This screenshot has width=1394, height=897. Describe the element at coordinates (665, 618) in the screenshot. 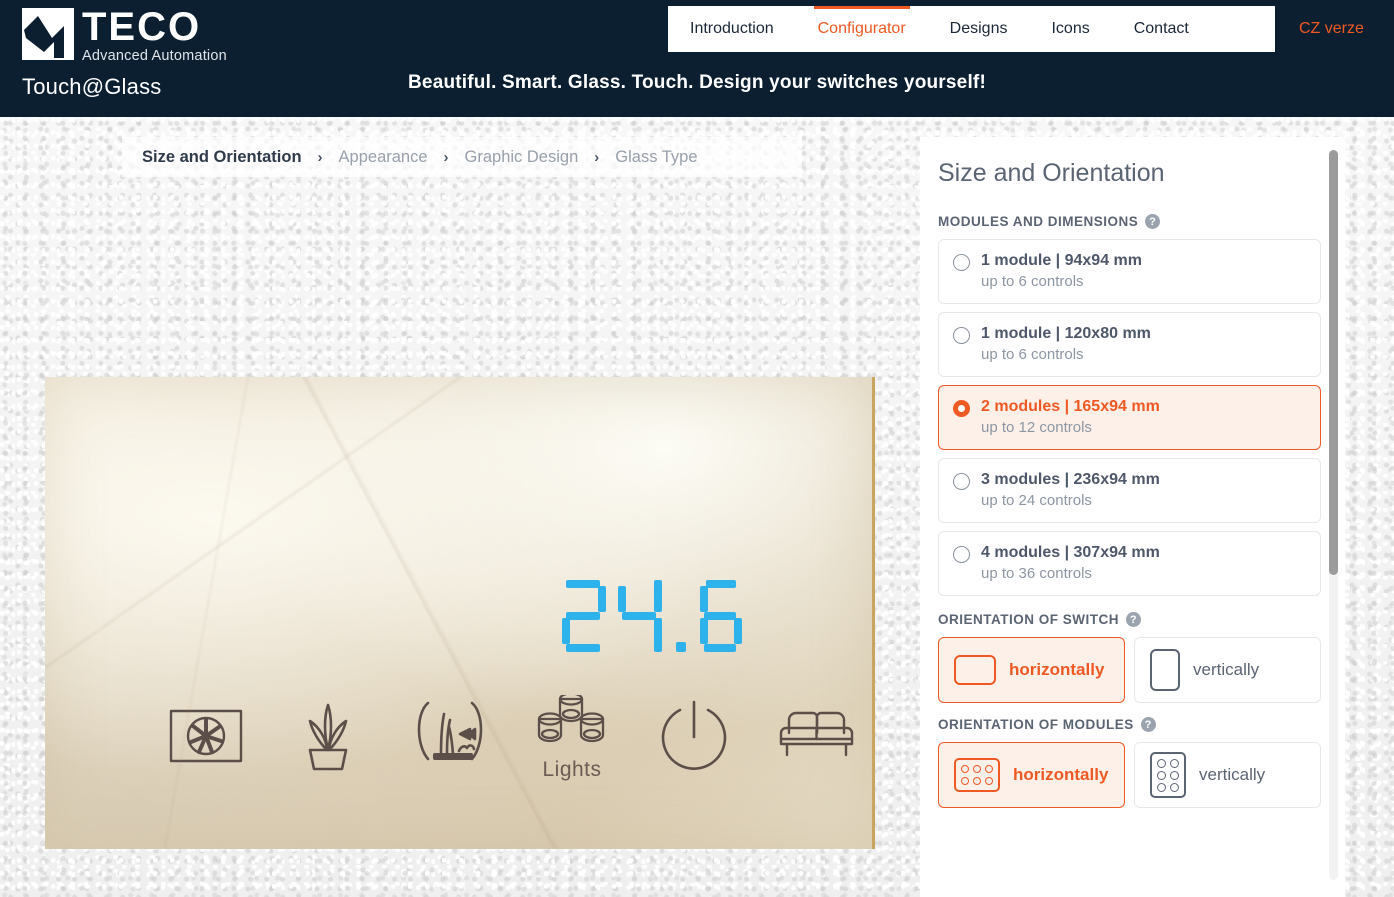

I see `temperature-display: 24.6` at that location.